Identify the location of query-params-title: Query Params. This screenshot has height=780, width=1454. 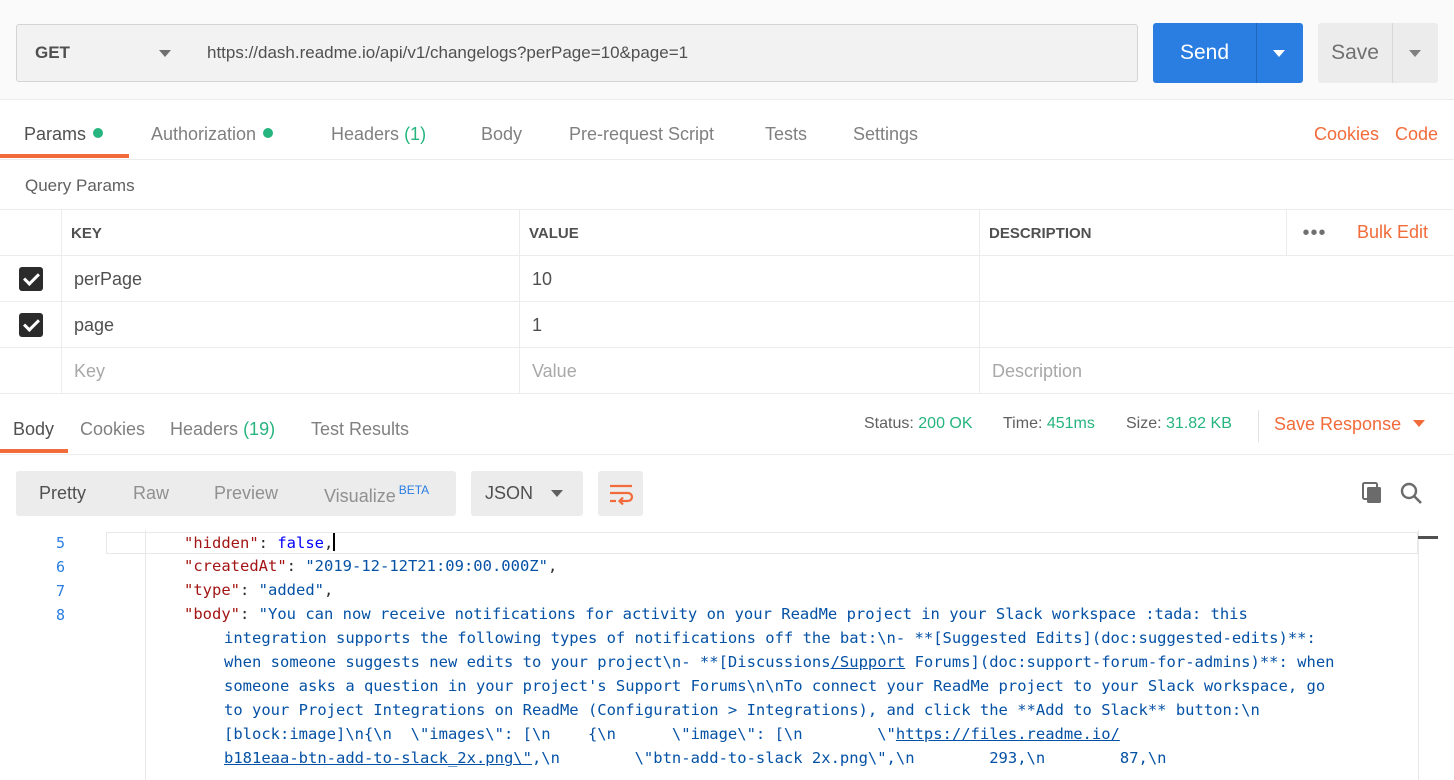
(80, 185).